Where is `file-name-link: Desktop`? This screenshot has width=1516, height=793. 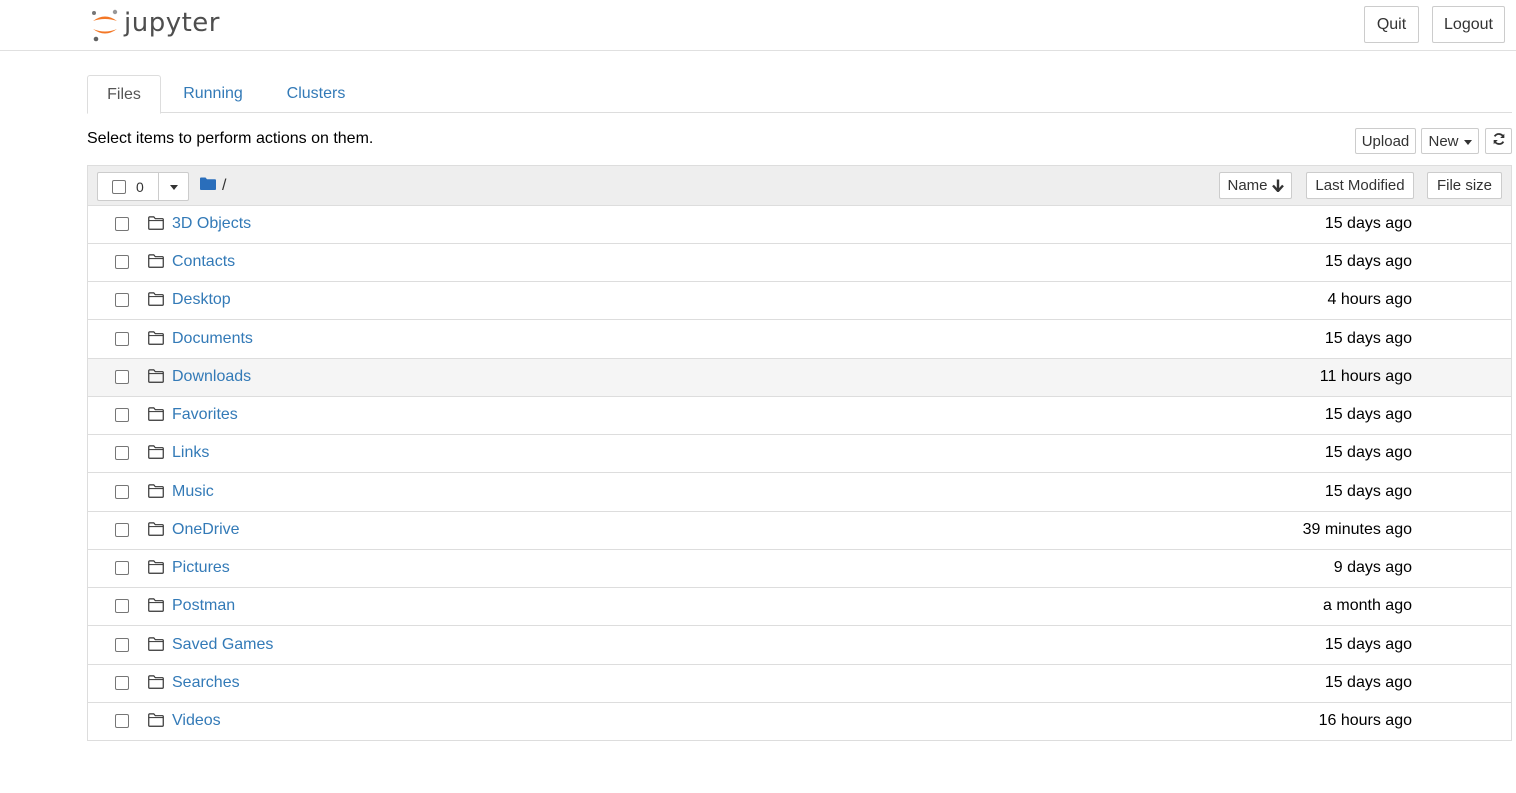 file-name-link: Desktop is located at coordinates (201, 300).